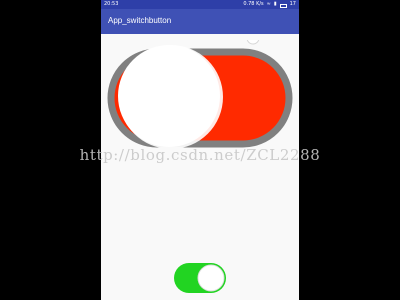 The height and width of the screenshot is (300, 400). I want to click on status-right: 0.78 K/s ≈ ▮ 17, so click(269, 4).